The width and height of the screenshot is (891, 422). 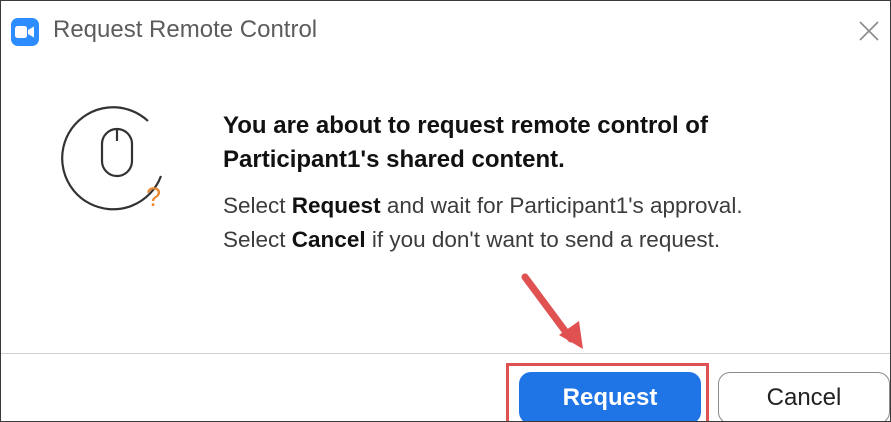 What do you see at coordinates (185, 29) in the screenshot?
I see `window-title: Request Remote Control` at bounding box center [185, 29].